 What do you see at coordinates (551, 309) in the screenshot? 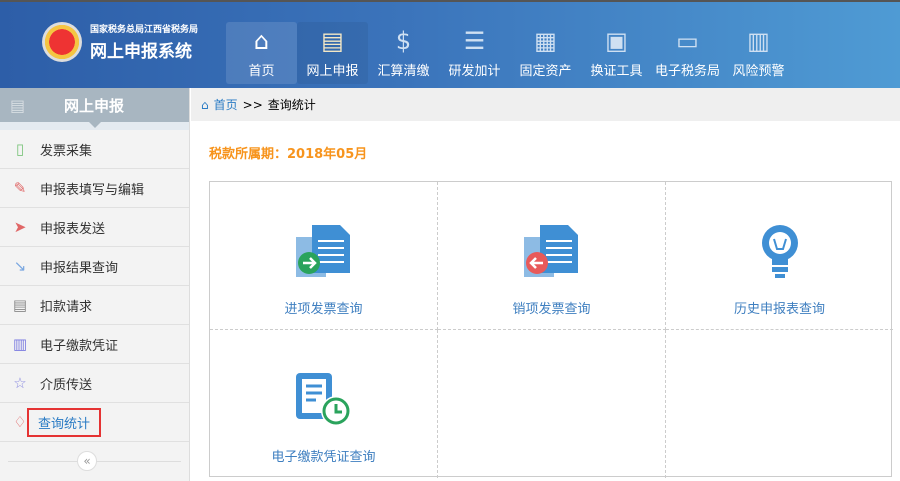
I see `tile-label: 销项发票查询` at bounding box center [551, 309].